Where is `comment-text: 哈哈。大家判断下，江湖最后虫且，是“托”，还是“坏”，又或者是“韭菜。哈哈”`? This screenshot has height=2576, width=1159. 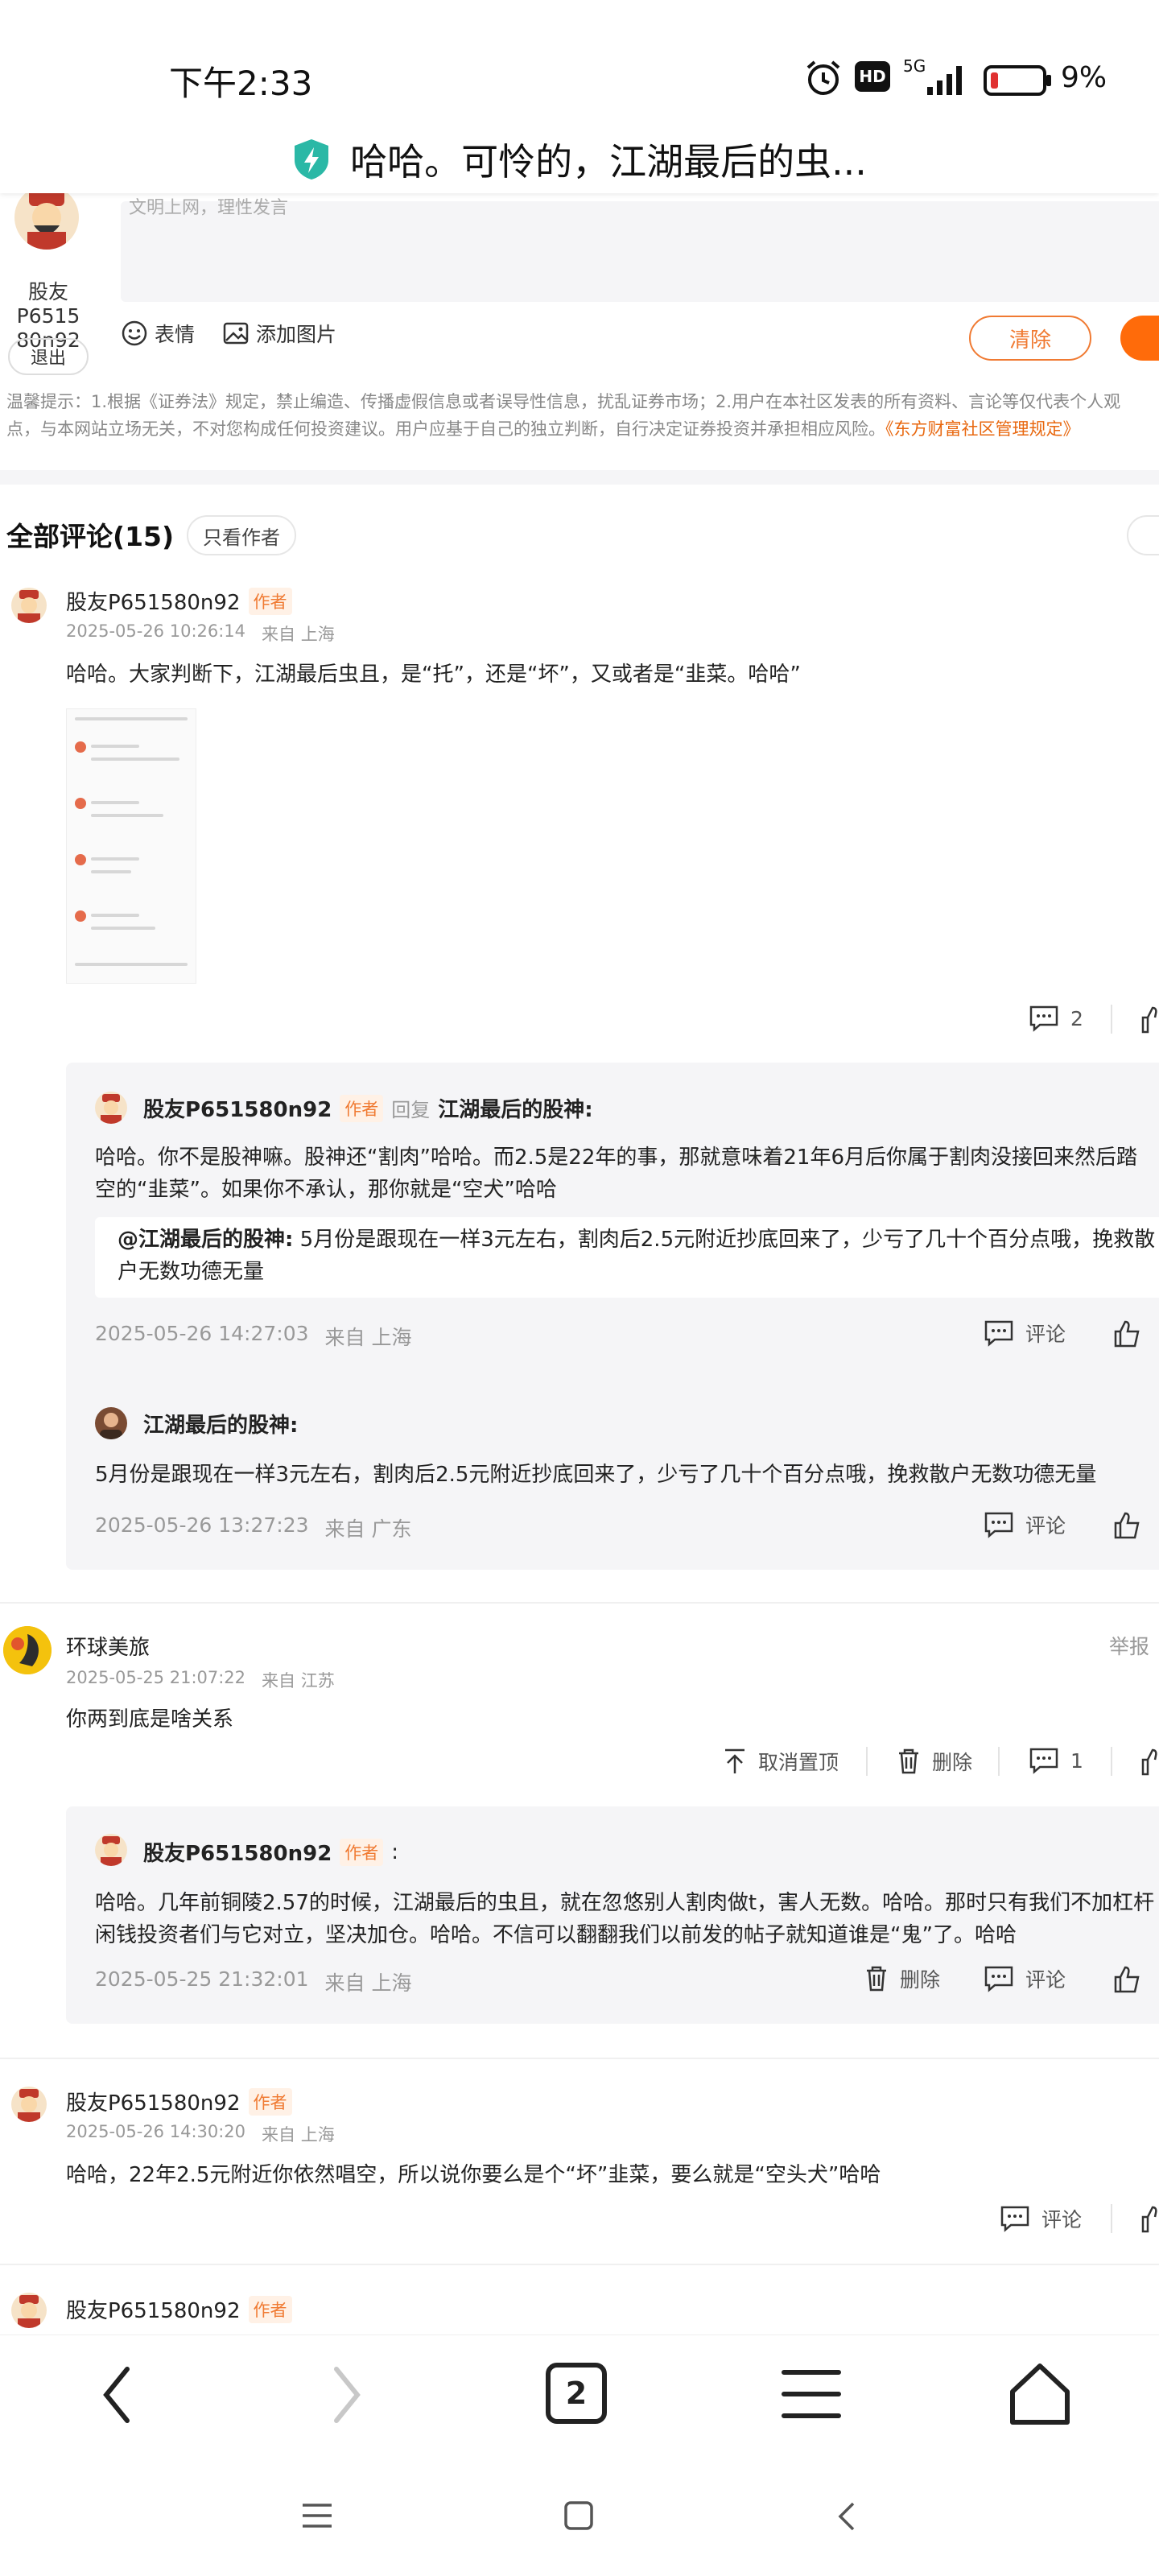
comment-text: 哈哈。大家判断下，江湖最后虫且，是“托”，还是“坏”，又或者是“韭菜。哈哈” is located at coordinates (433, 675).